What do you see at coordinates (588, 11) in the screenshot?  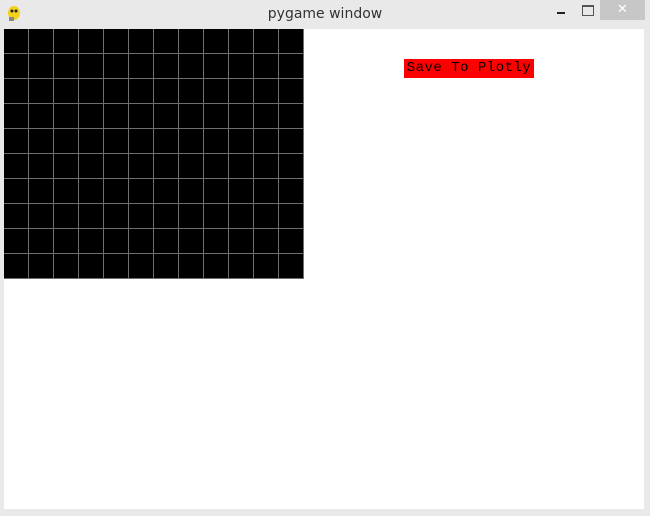 I see `maximize-button` at bounding box center [588, 11].